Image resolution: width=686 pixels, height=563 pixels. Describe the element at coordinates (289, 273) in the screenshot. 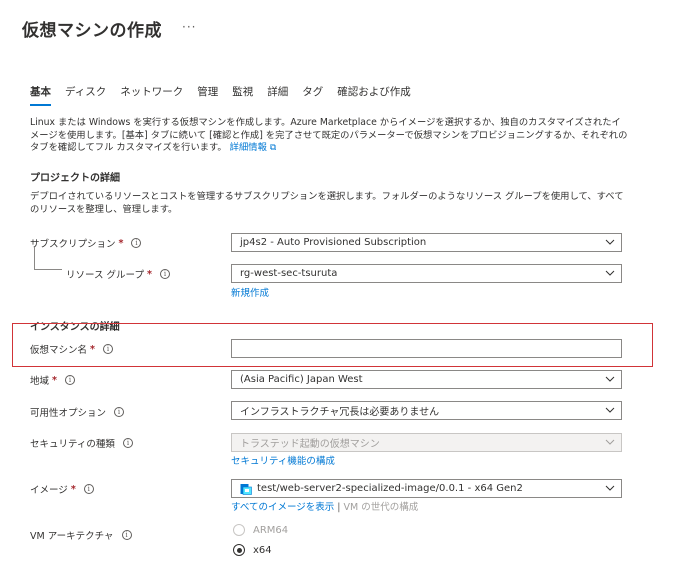

I see `resource-group-value: rg-west-sec-tsuruta` at that location.